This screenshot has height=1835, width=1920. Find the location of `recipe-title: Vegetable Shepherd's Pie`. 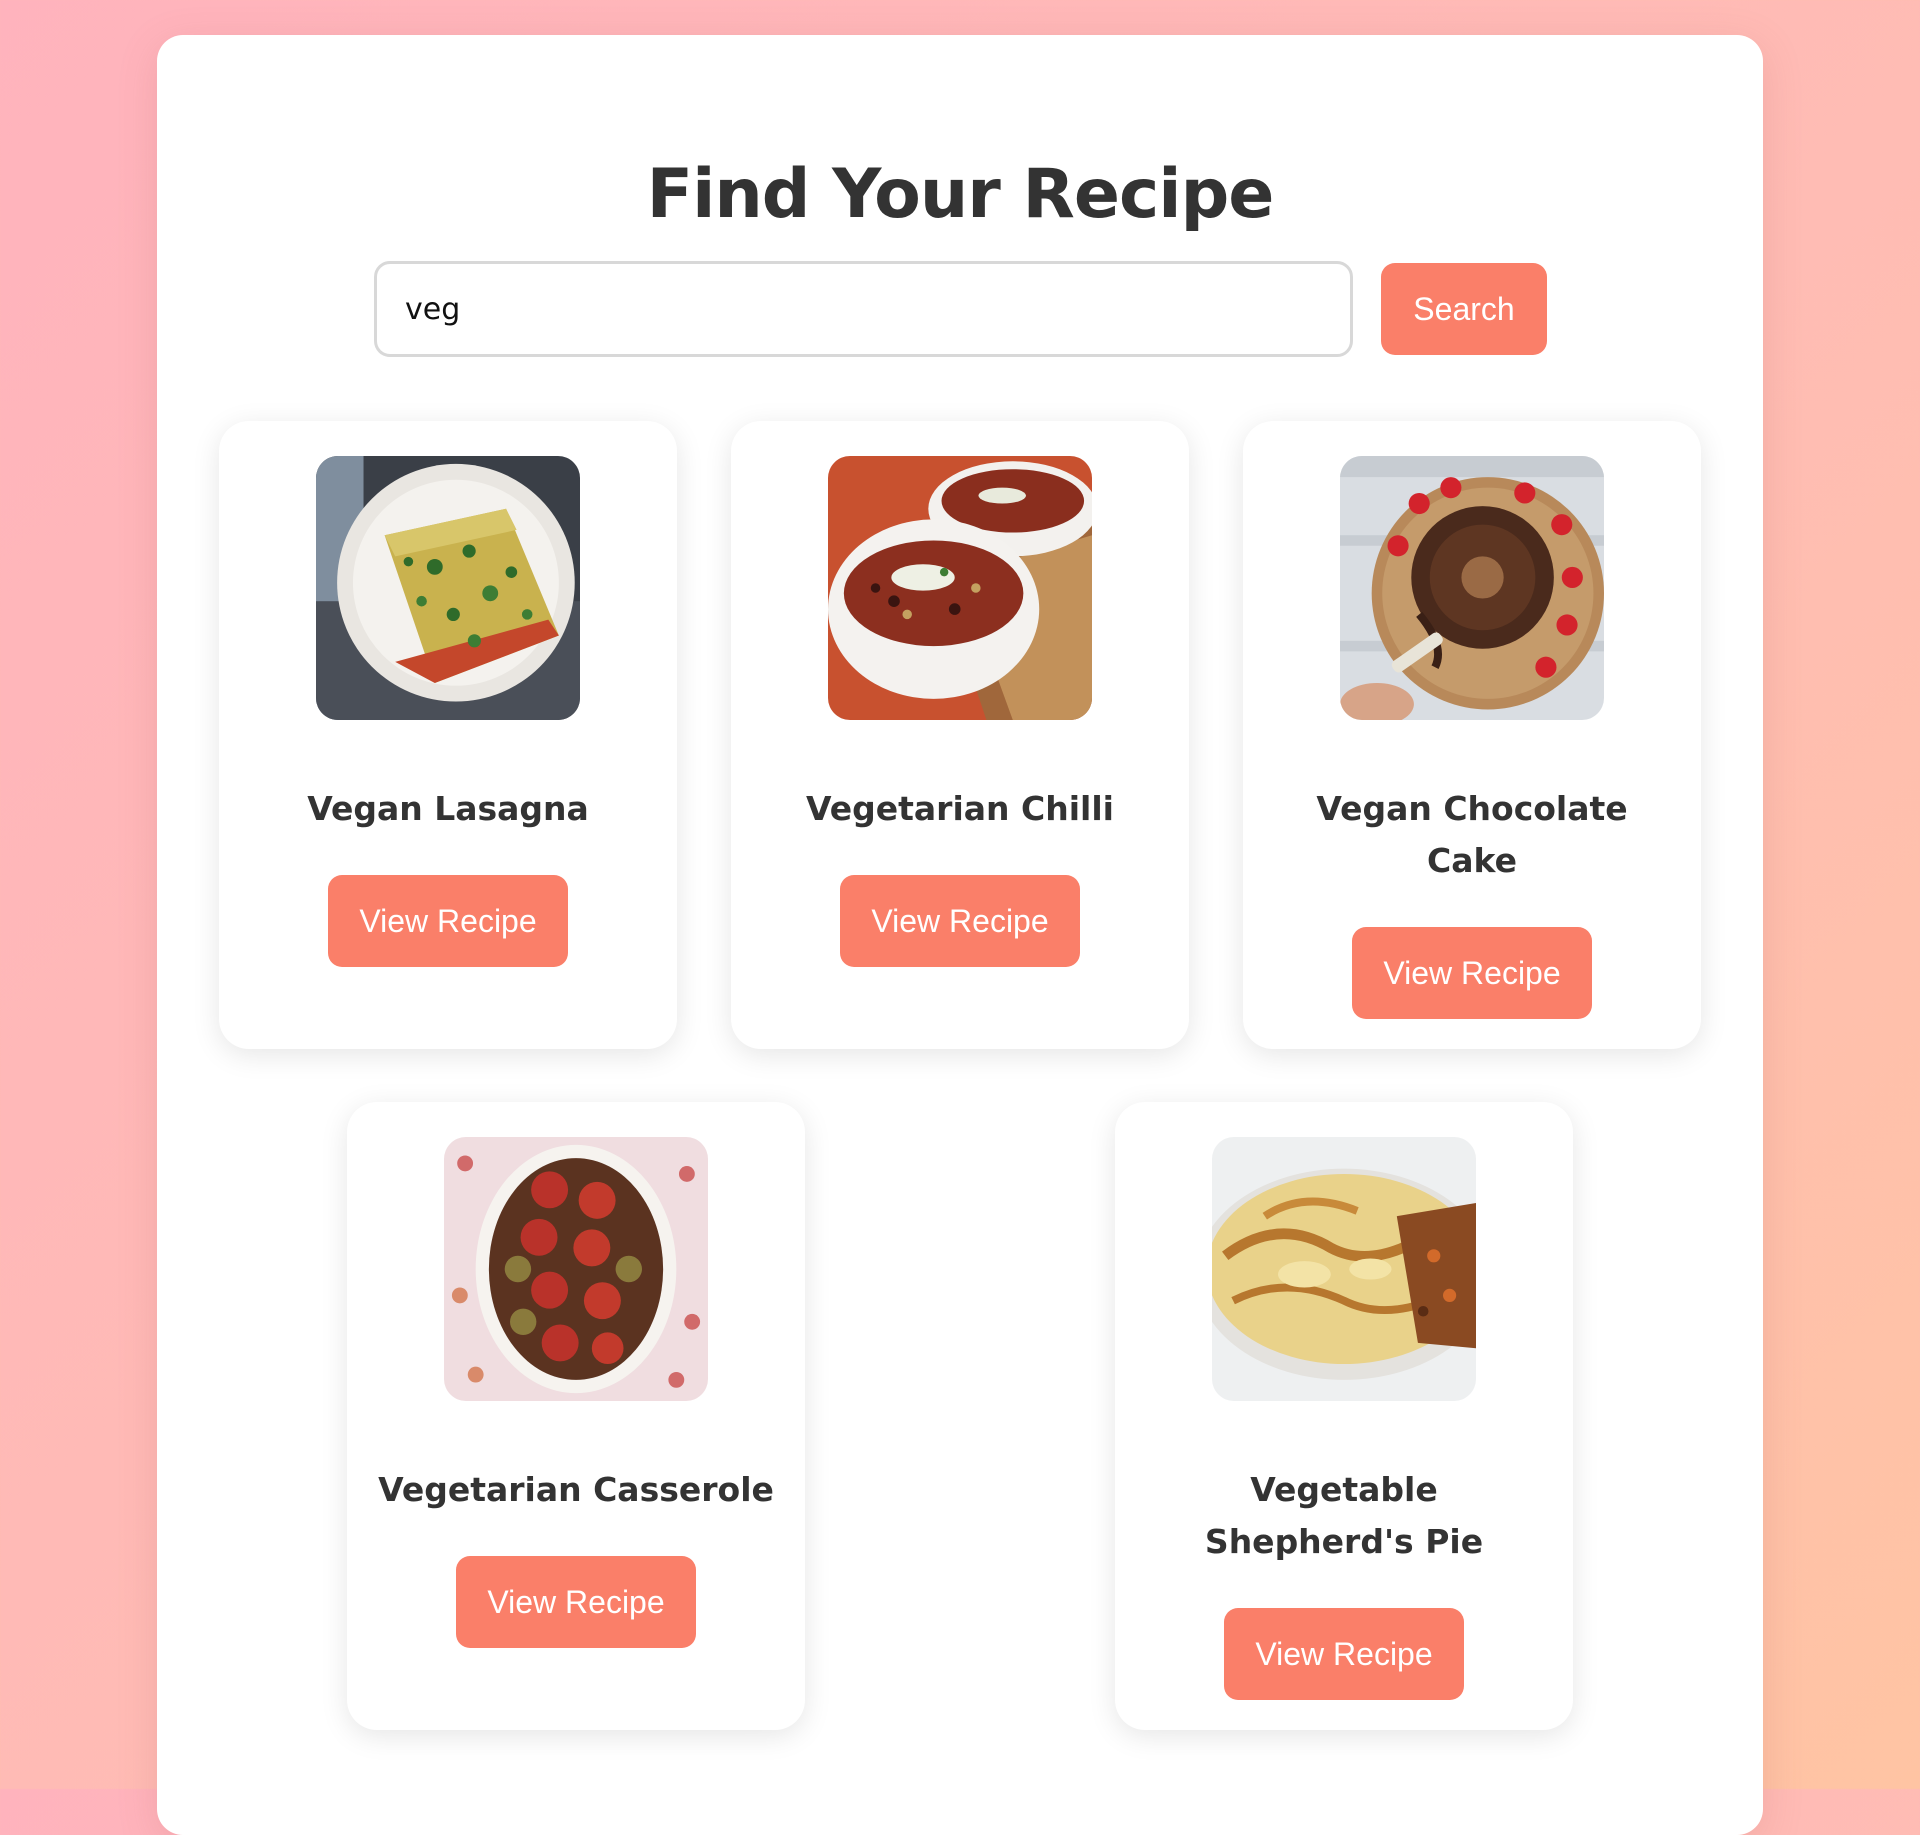

recipe-title: Vegetable Shepherd's Pie is located at coordinates (1344, 1515).